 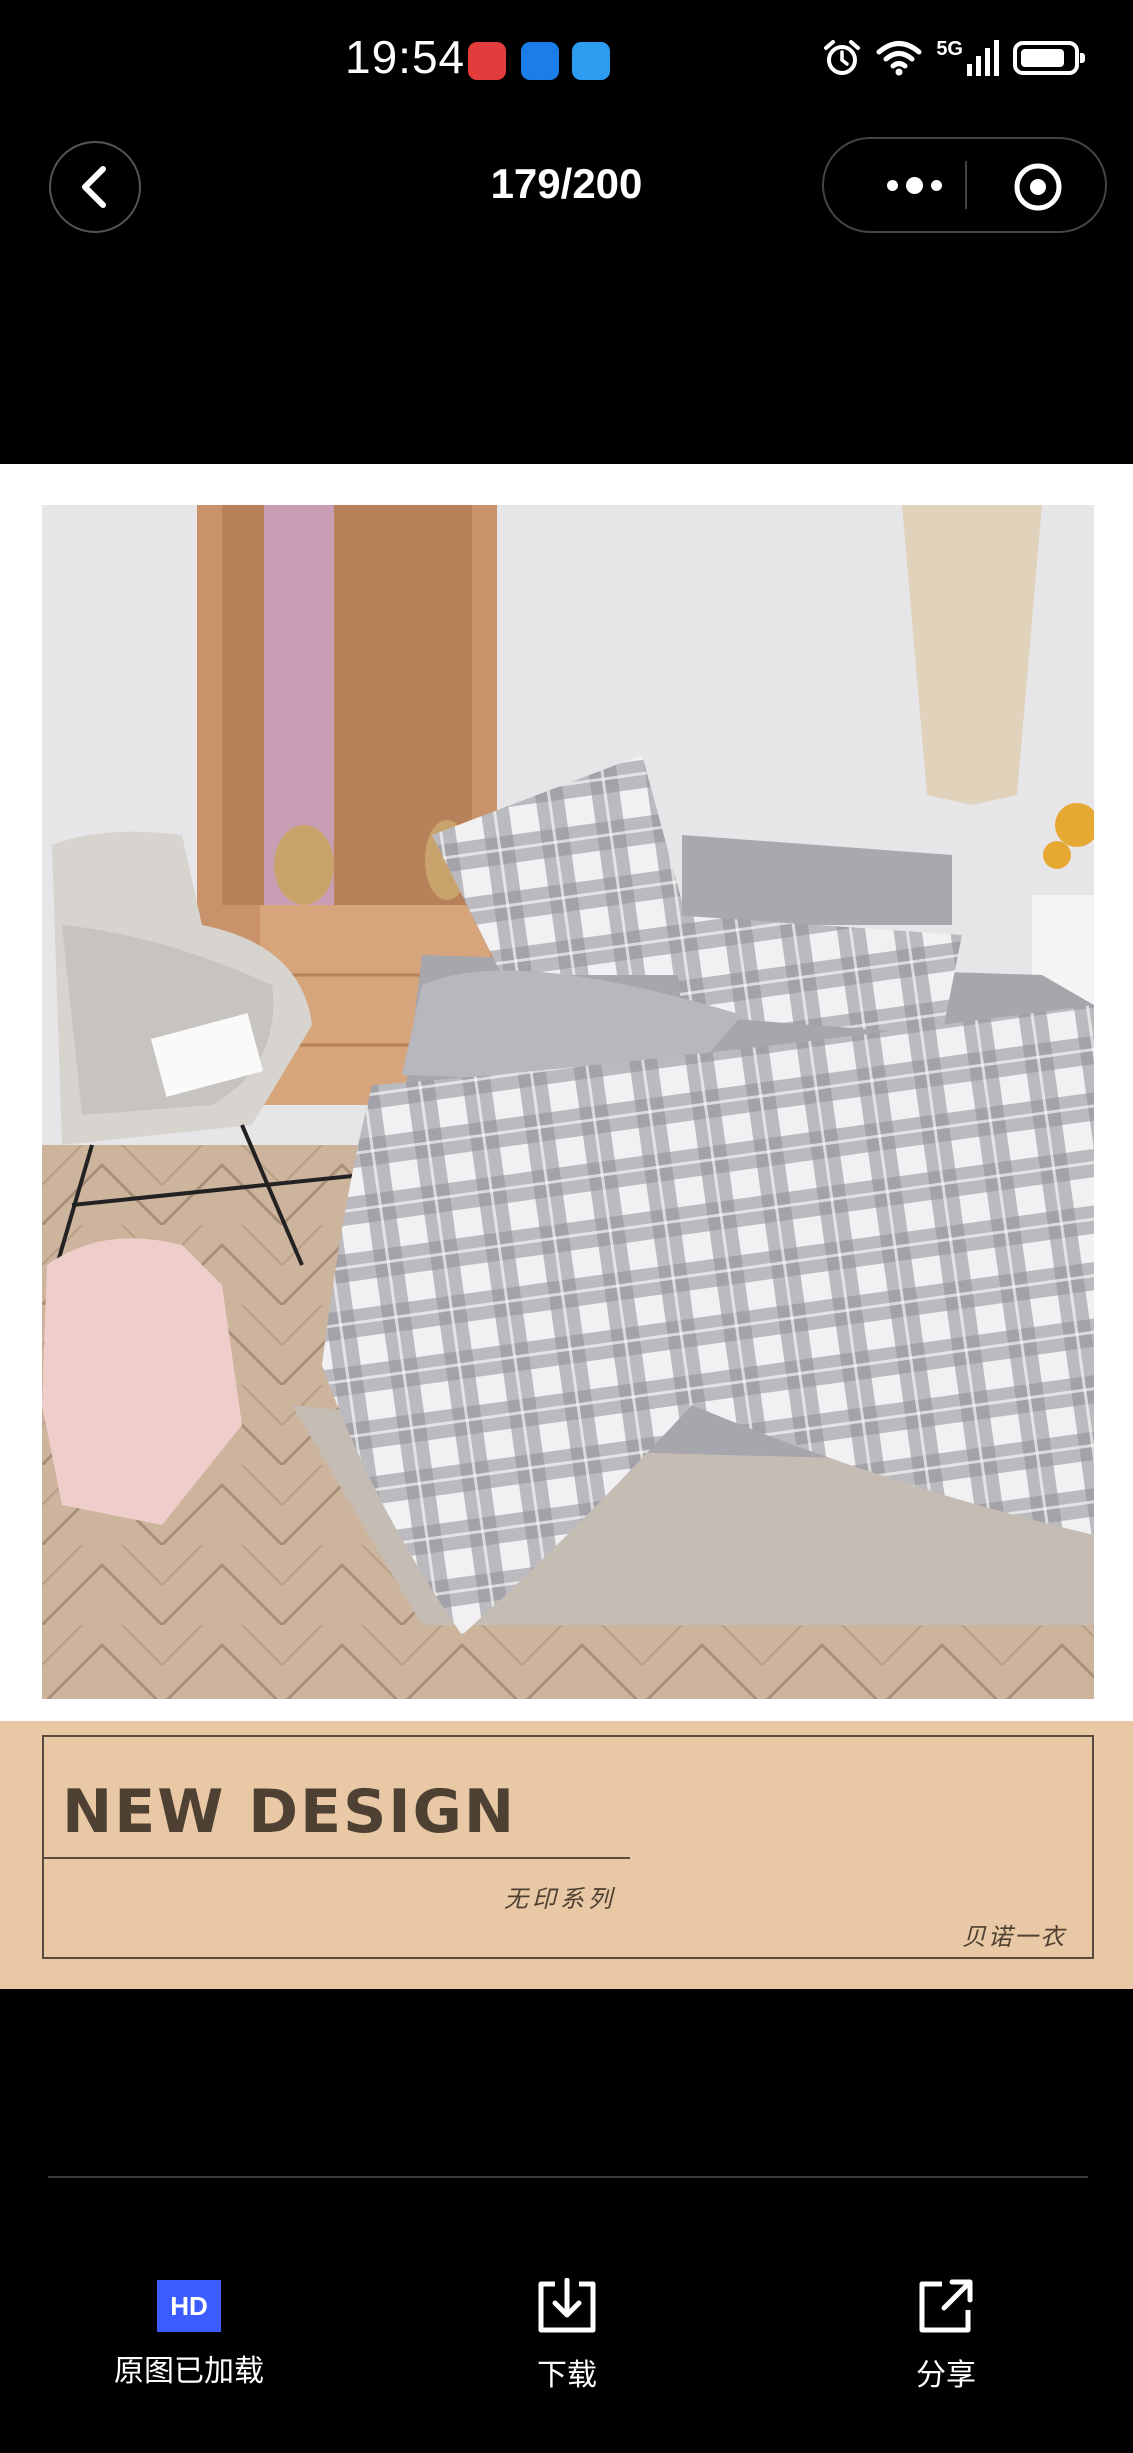 I want to click on product-banner: NEW DESIGN 无印系列 贝诺一衣, so click(x=566, y=1855).